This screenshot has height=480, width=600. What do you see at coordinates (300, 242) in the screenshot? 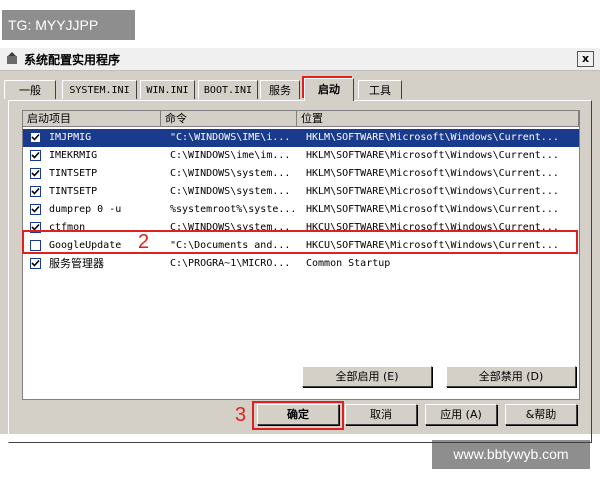
I see `highlight-google-update-row` at bounding box center [300, 242].